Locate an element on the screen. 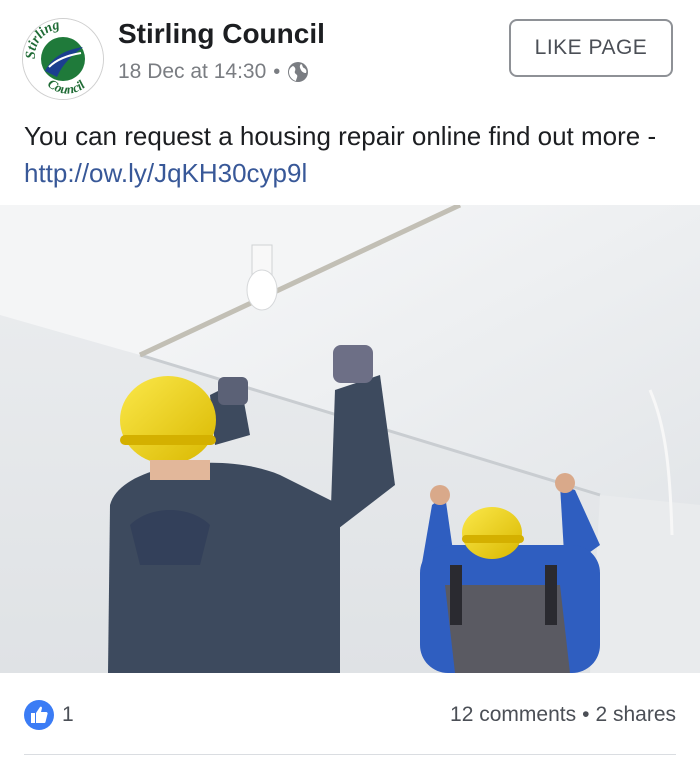 The width and height of the screenshot is (700, 762). post-link: http://ow.ly/JqKH30cyp9l is located at coordinates (165, 173).